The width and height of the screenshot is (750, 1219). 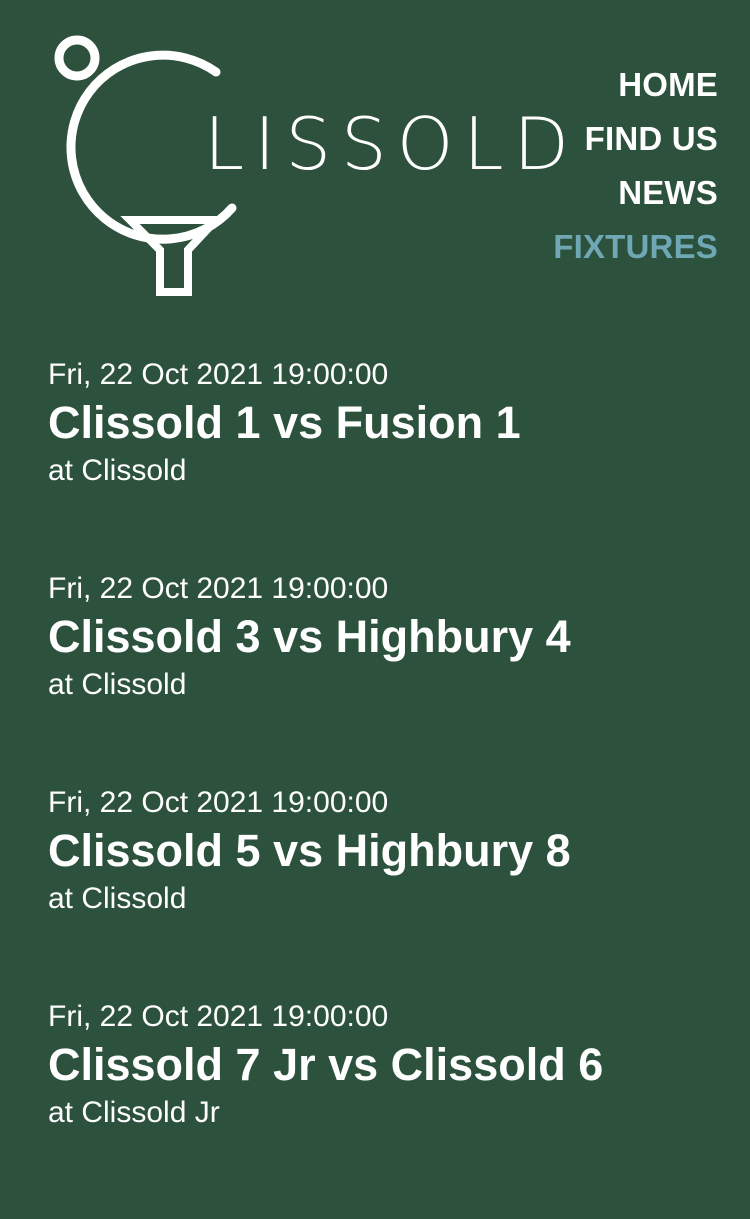 I want to click on fixture-title: Clissold 1 vs Fusion 1, so click(x=284, y=422).